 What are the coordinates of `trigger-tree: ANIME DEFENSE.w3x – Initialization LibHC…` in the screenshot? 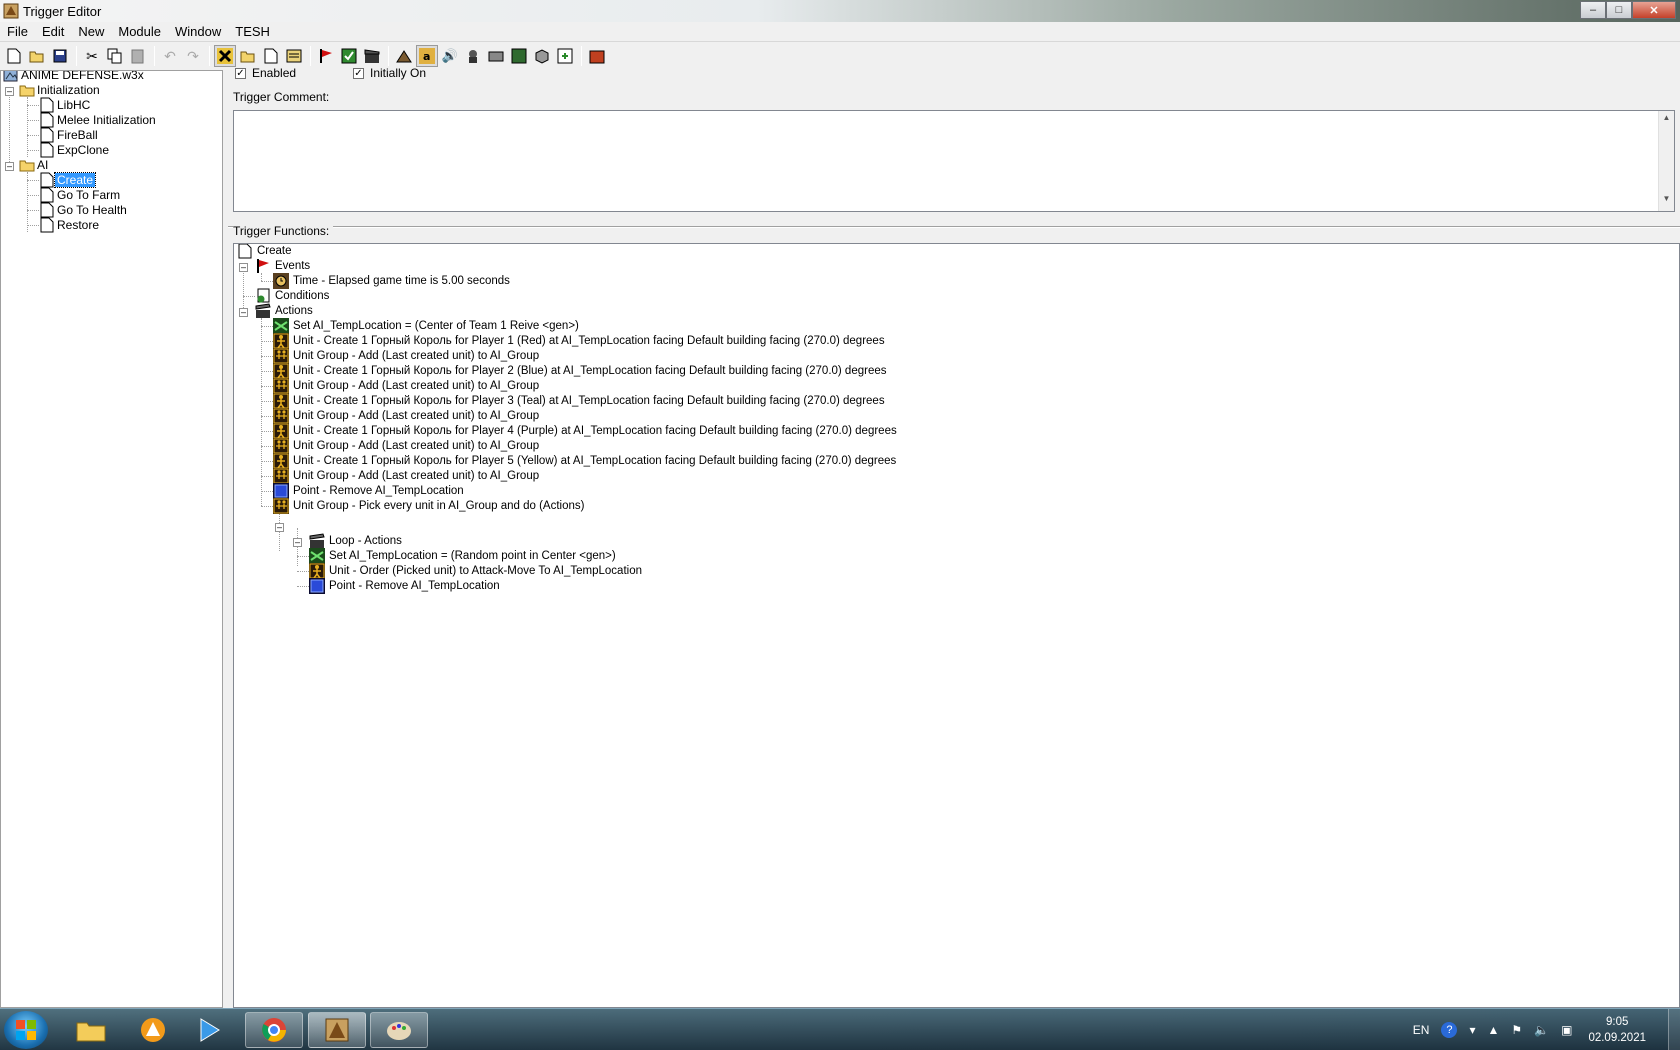 It's located at (111, 539).